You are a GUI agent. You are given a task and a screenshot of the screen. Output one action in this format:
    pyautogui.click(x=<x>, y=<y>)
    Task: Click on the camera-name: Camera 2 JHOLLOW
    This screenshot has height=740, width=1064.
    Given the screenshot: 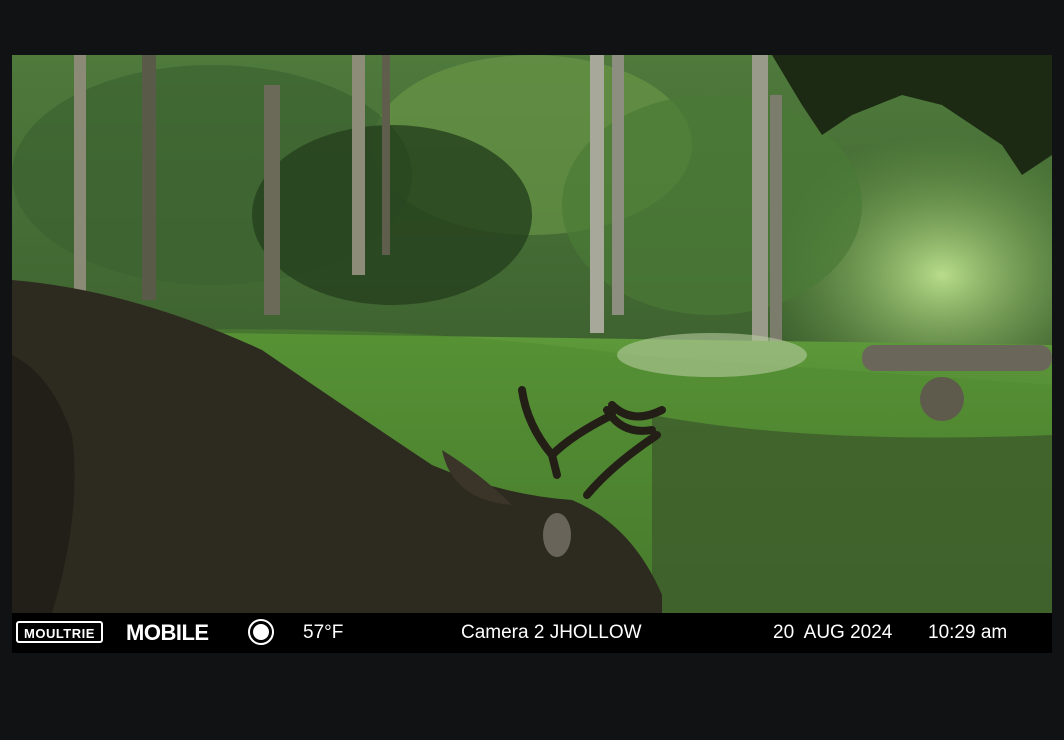 What is the action you would take?
    pyautogui.click(x=551, y=632)
    